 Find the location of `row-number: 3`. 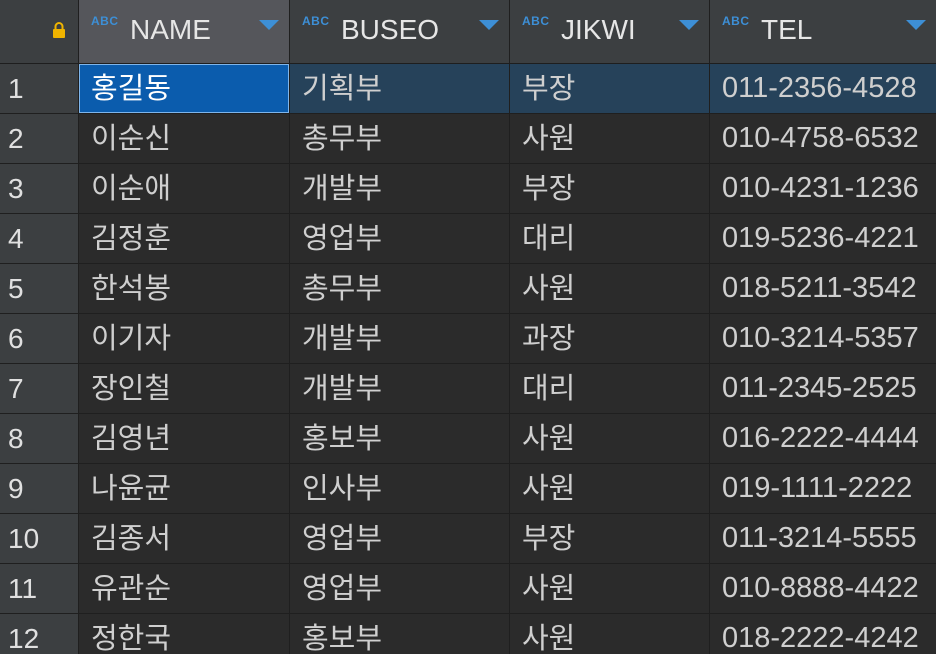

row-number: 3 is located at coordinates (39, 188).